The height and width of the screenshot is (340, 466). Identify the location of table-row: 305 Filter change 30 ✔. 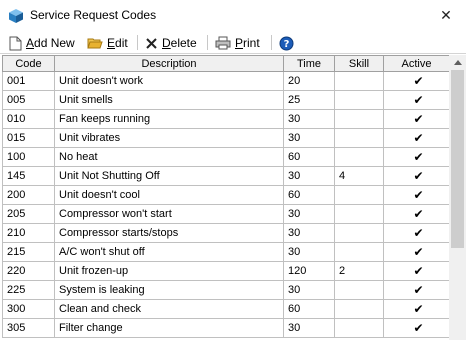
(226, 328).